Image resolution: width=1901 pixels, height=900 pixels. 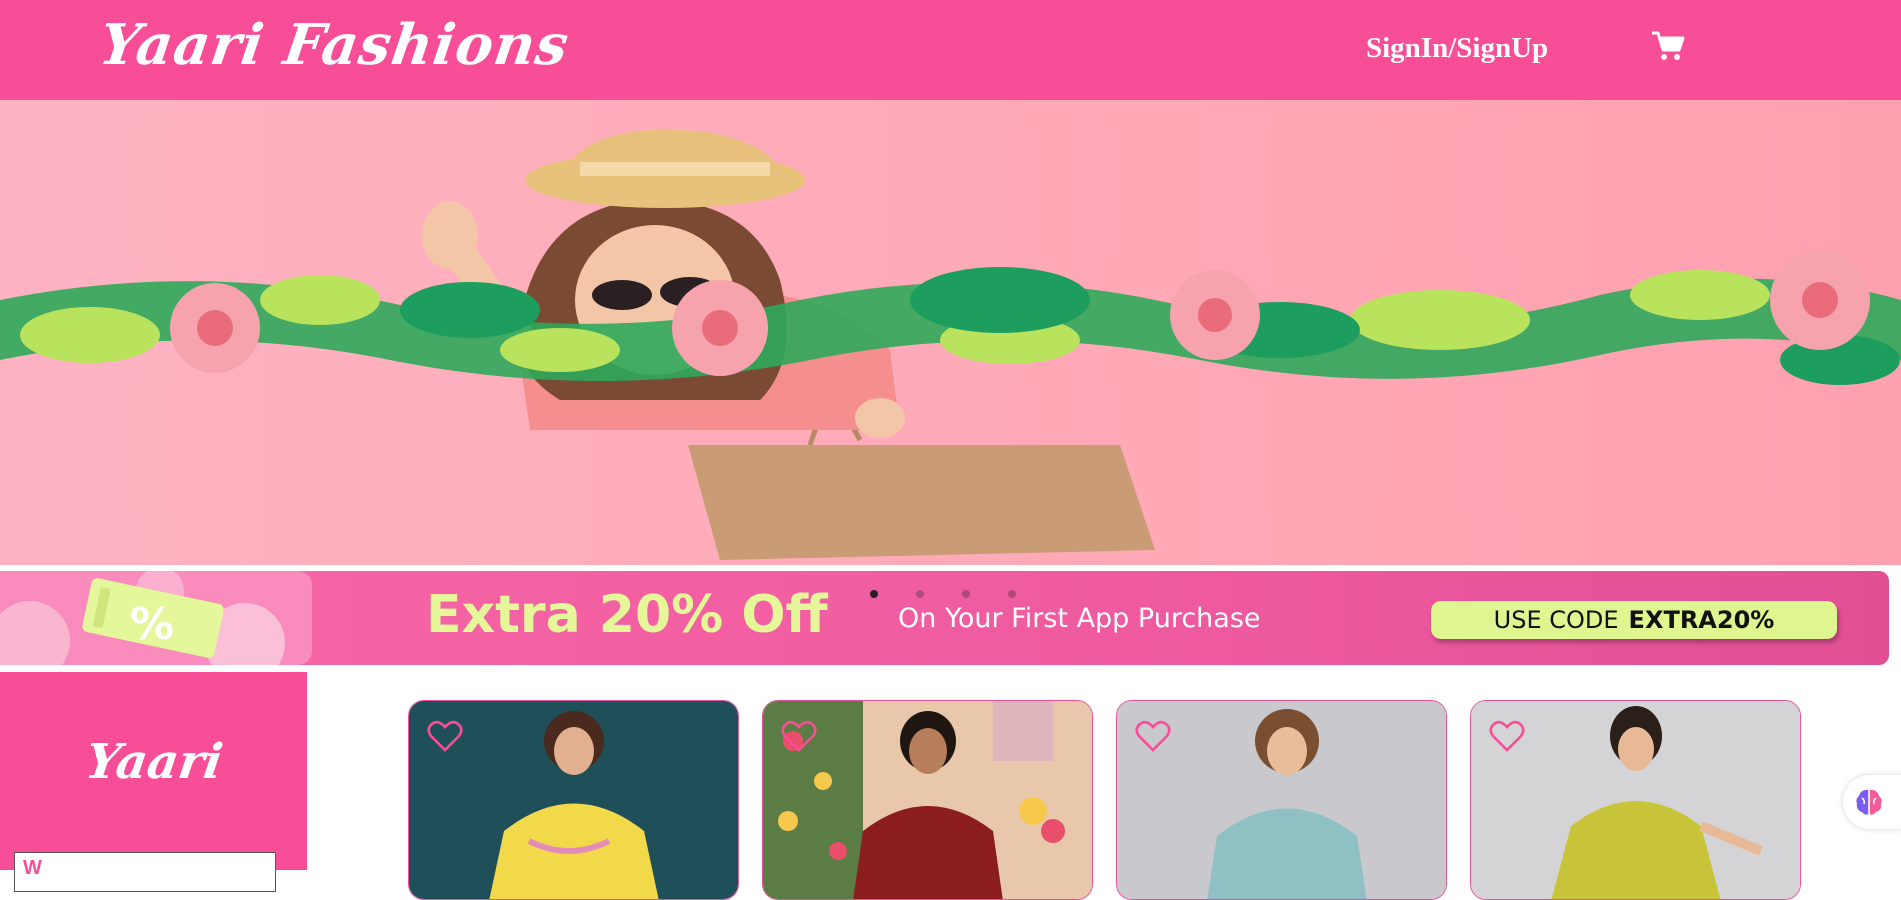 I want to click on signin-signup-link: SignIn/SignUp, so click(x=1457, y=48).